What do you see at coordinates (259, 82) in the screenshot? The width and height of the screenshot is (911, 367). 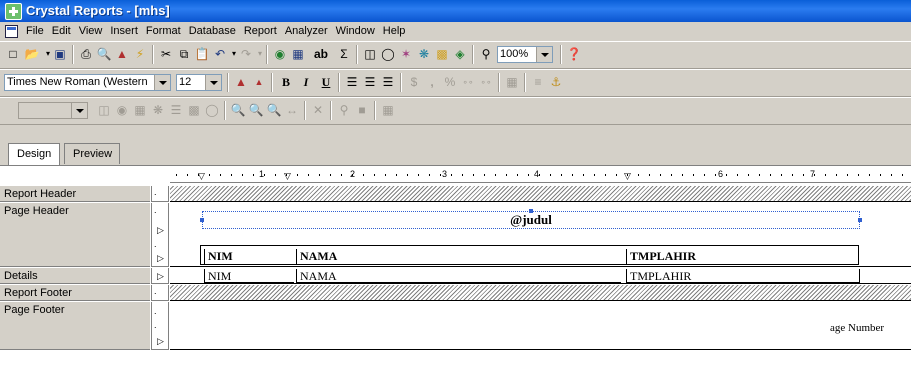 I see `decrease-font-icon: ▲` at bounding box center [259, 82].